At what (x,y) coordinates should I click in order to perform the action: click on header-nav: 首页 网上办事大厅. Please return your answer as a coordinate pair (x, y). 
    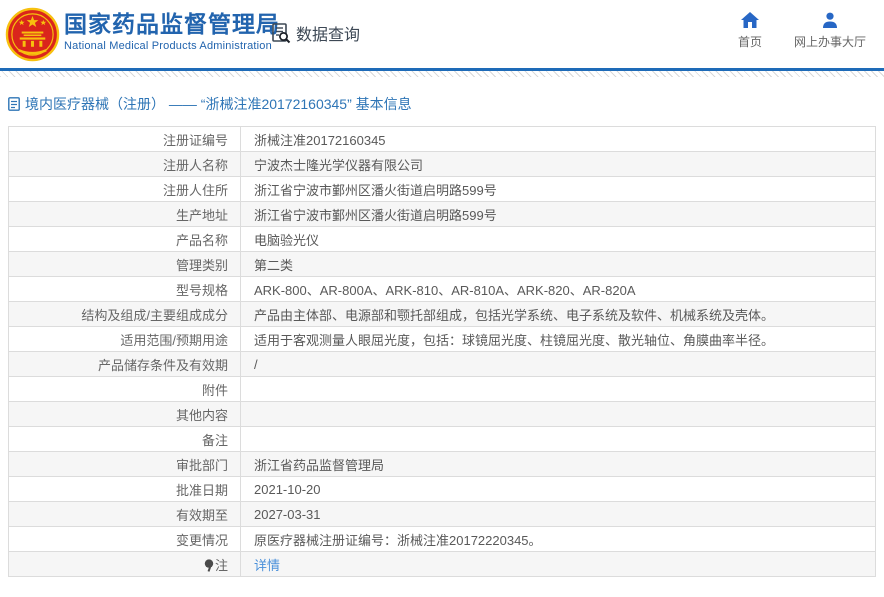
    Looking at the image, I should click on (802, 31).